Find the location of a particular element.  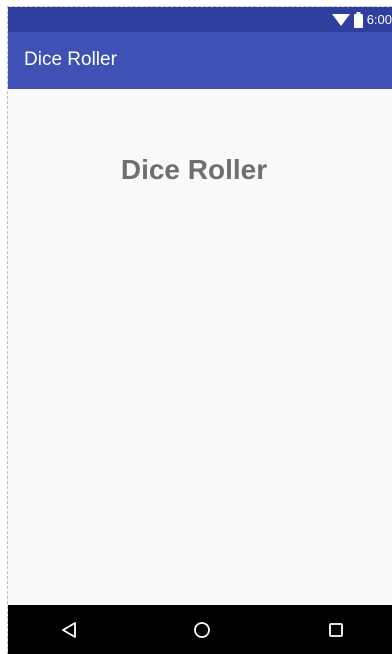

back-button is located at coordinates (69, 630).